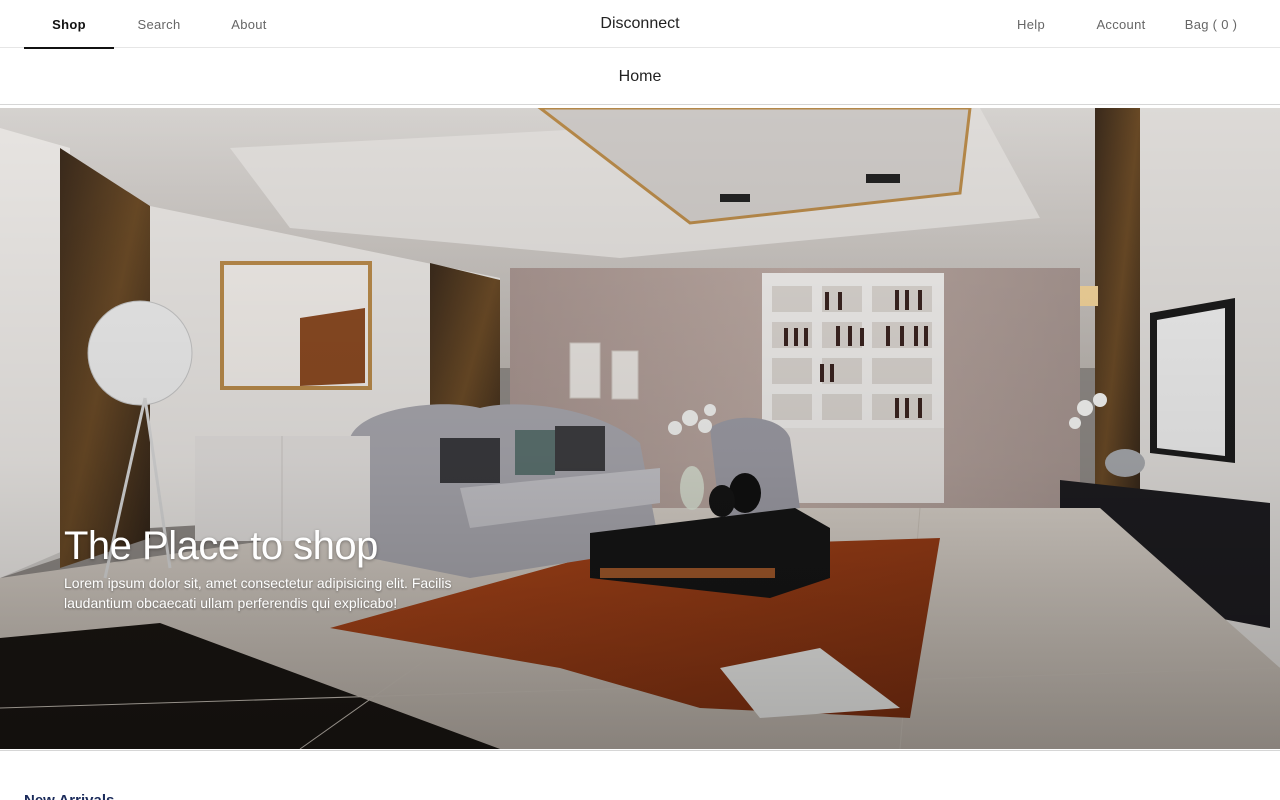 Image resolution: width=1280 pixels, height=800 pixels. I want to click on page-title: Home, so click(640, 77).